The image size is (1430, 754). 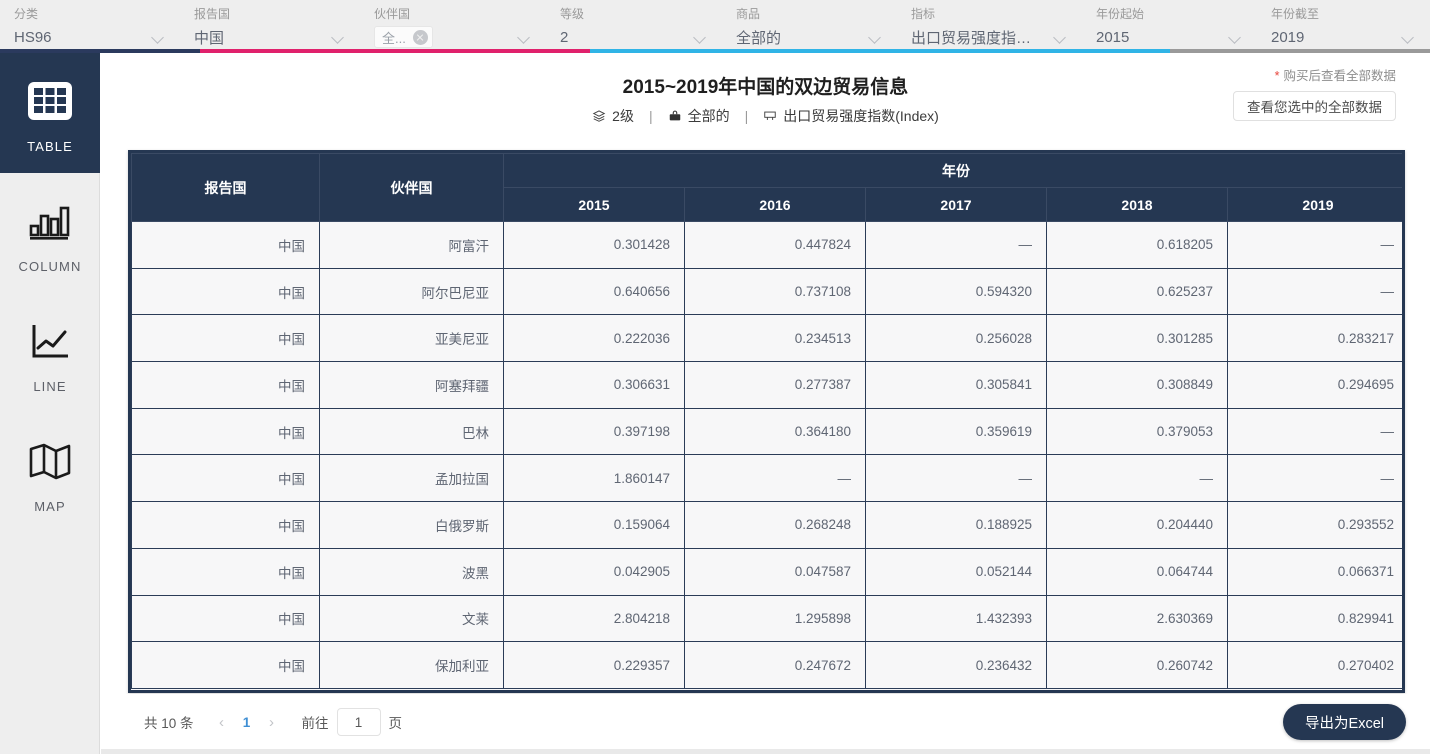 I want to click on table-row: 中国 孟加拉国 1.860147— — — —, so click(x=766, y=478).